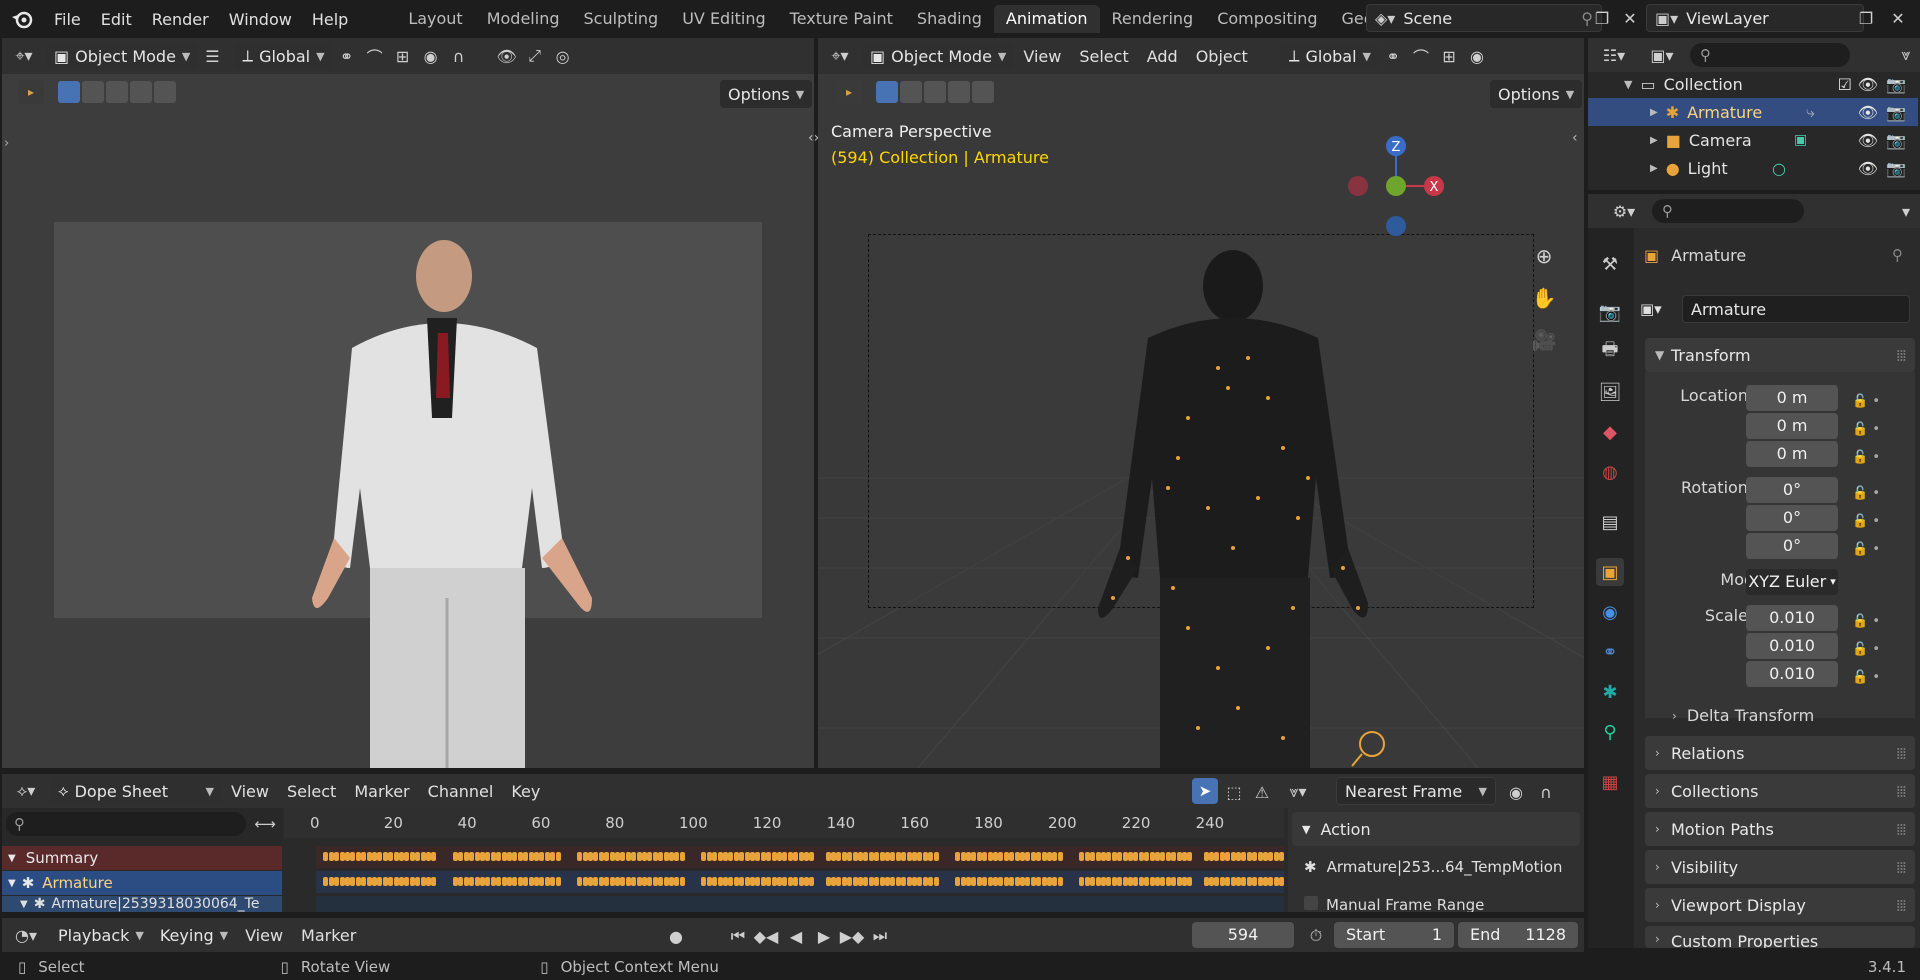  What do you see at coordinates (525, 791) in the screenshot?
I see `dopesheet-menu-key: Key` at bounding box center [525, 791].